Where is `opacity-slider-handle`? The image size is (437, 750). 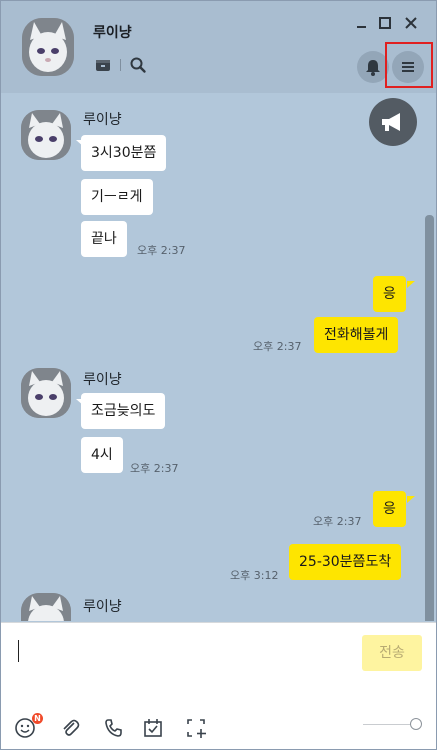
opacity-slider-handle is located at coordinates (416, 724).